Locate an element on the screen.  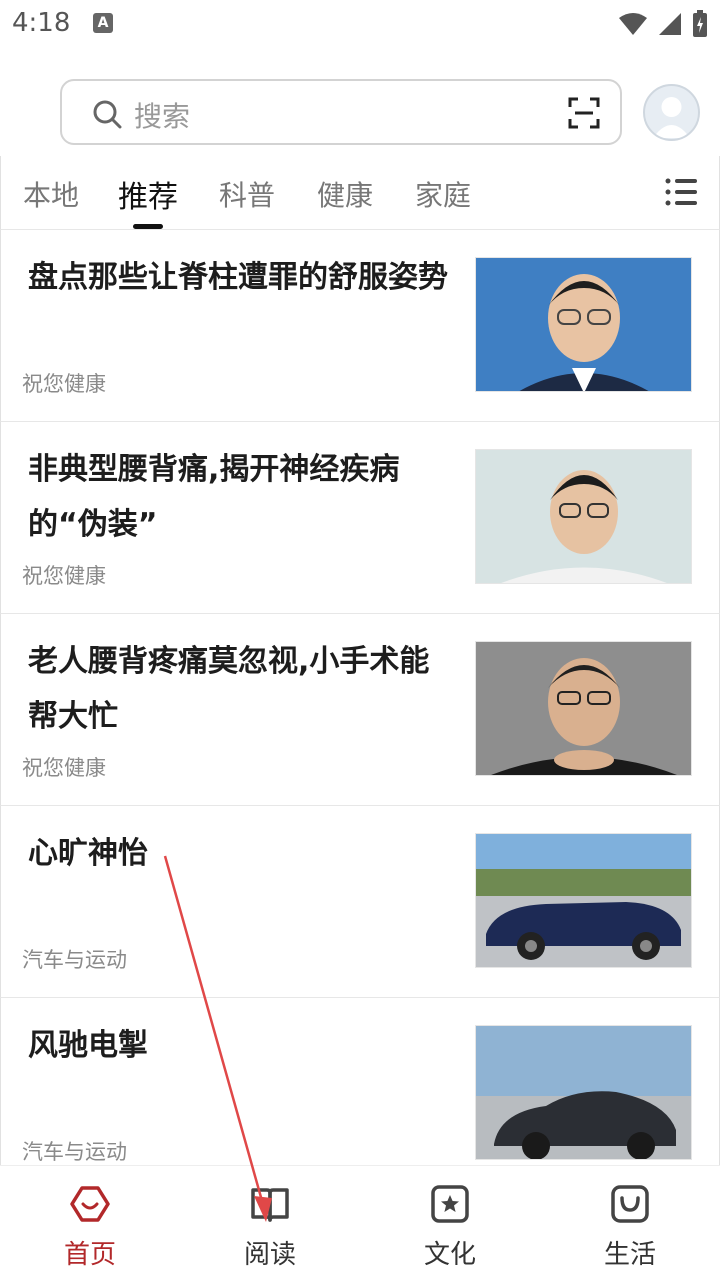
wifi-icon is located at coordinates (633, 24).